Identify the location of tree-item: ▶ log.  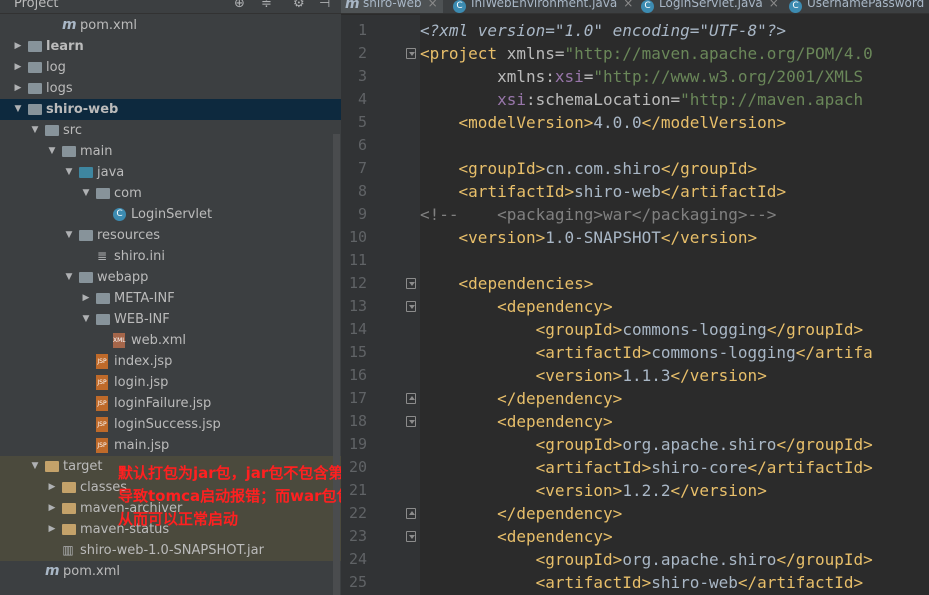
(170, 67).